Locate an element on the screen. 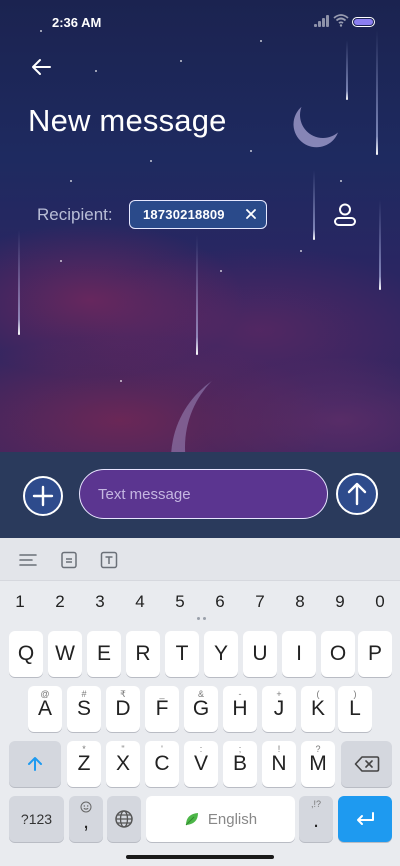 The width and height of the screenshot is (400, 866). key-s: # S is located at coordinates (84, 709).